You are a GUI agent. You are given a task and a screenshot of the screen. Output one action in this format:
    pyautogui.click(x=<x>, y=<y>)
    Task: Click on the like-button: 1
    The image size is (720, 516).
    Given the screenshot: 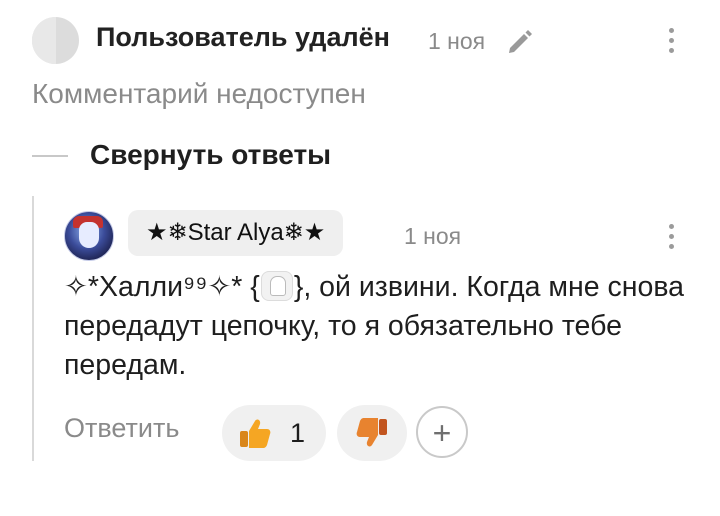 What is the action you would take?
    pyautogui.click(x=274, y=433)
    